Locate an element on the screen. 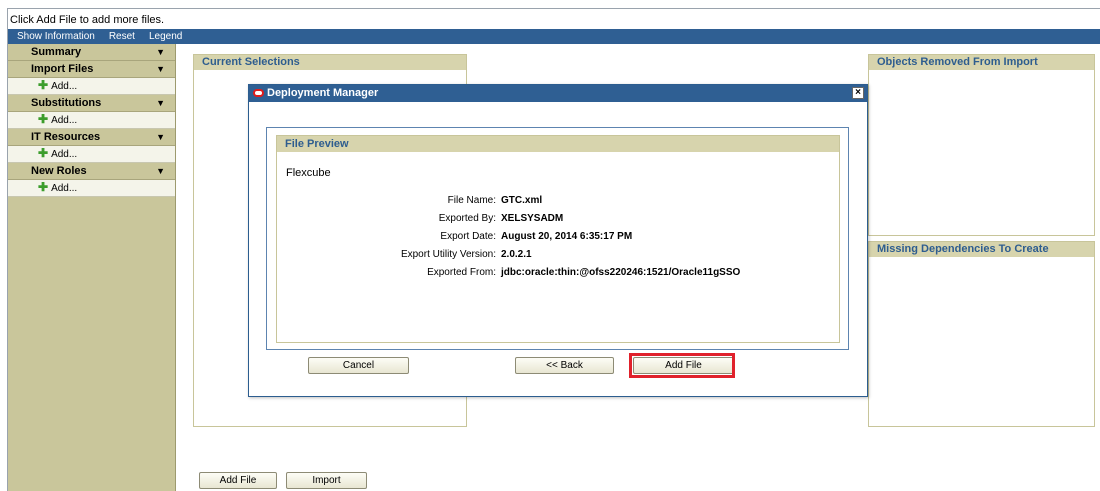  sidebar-section-label: Import Files is located at coordinates (62, 69).